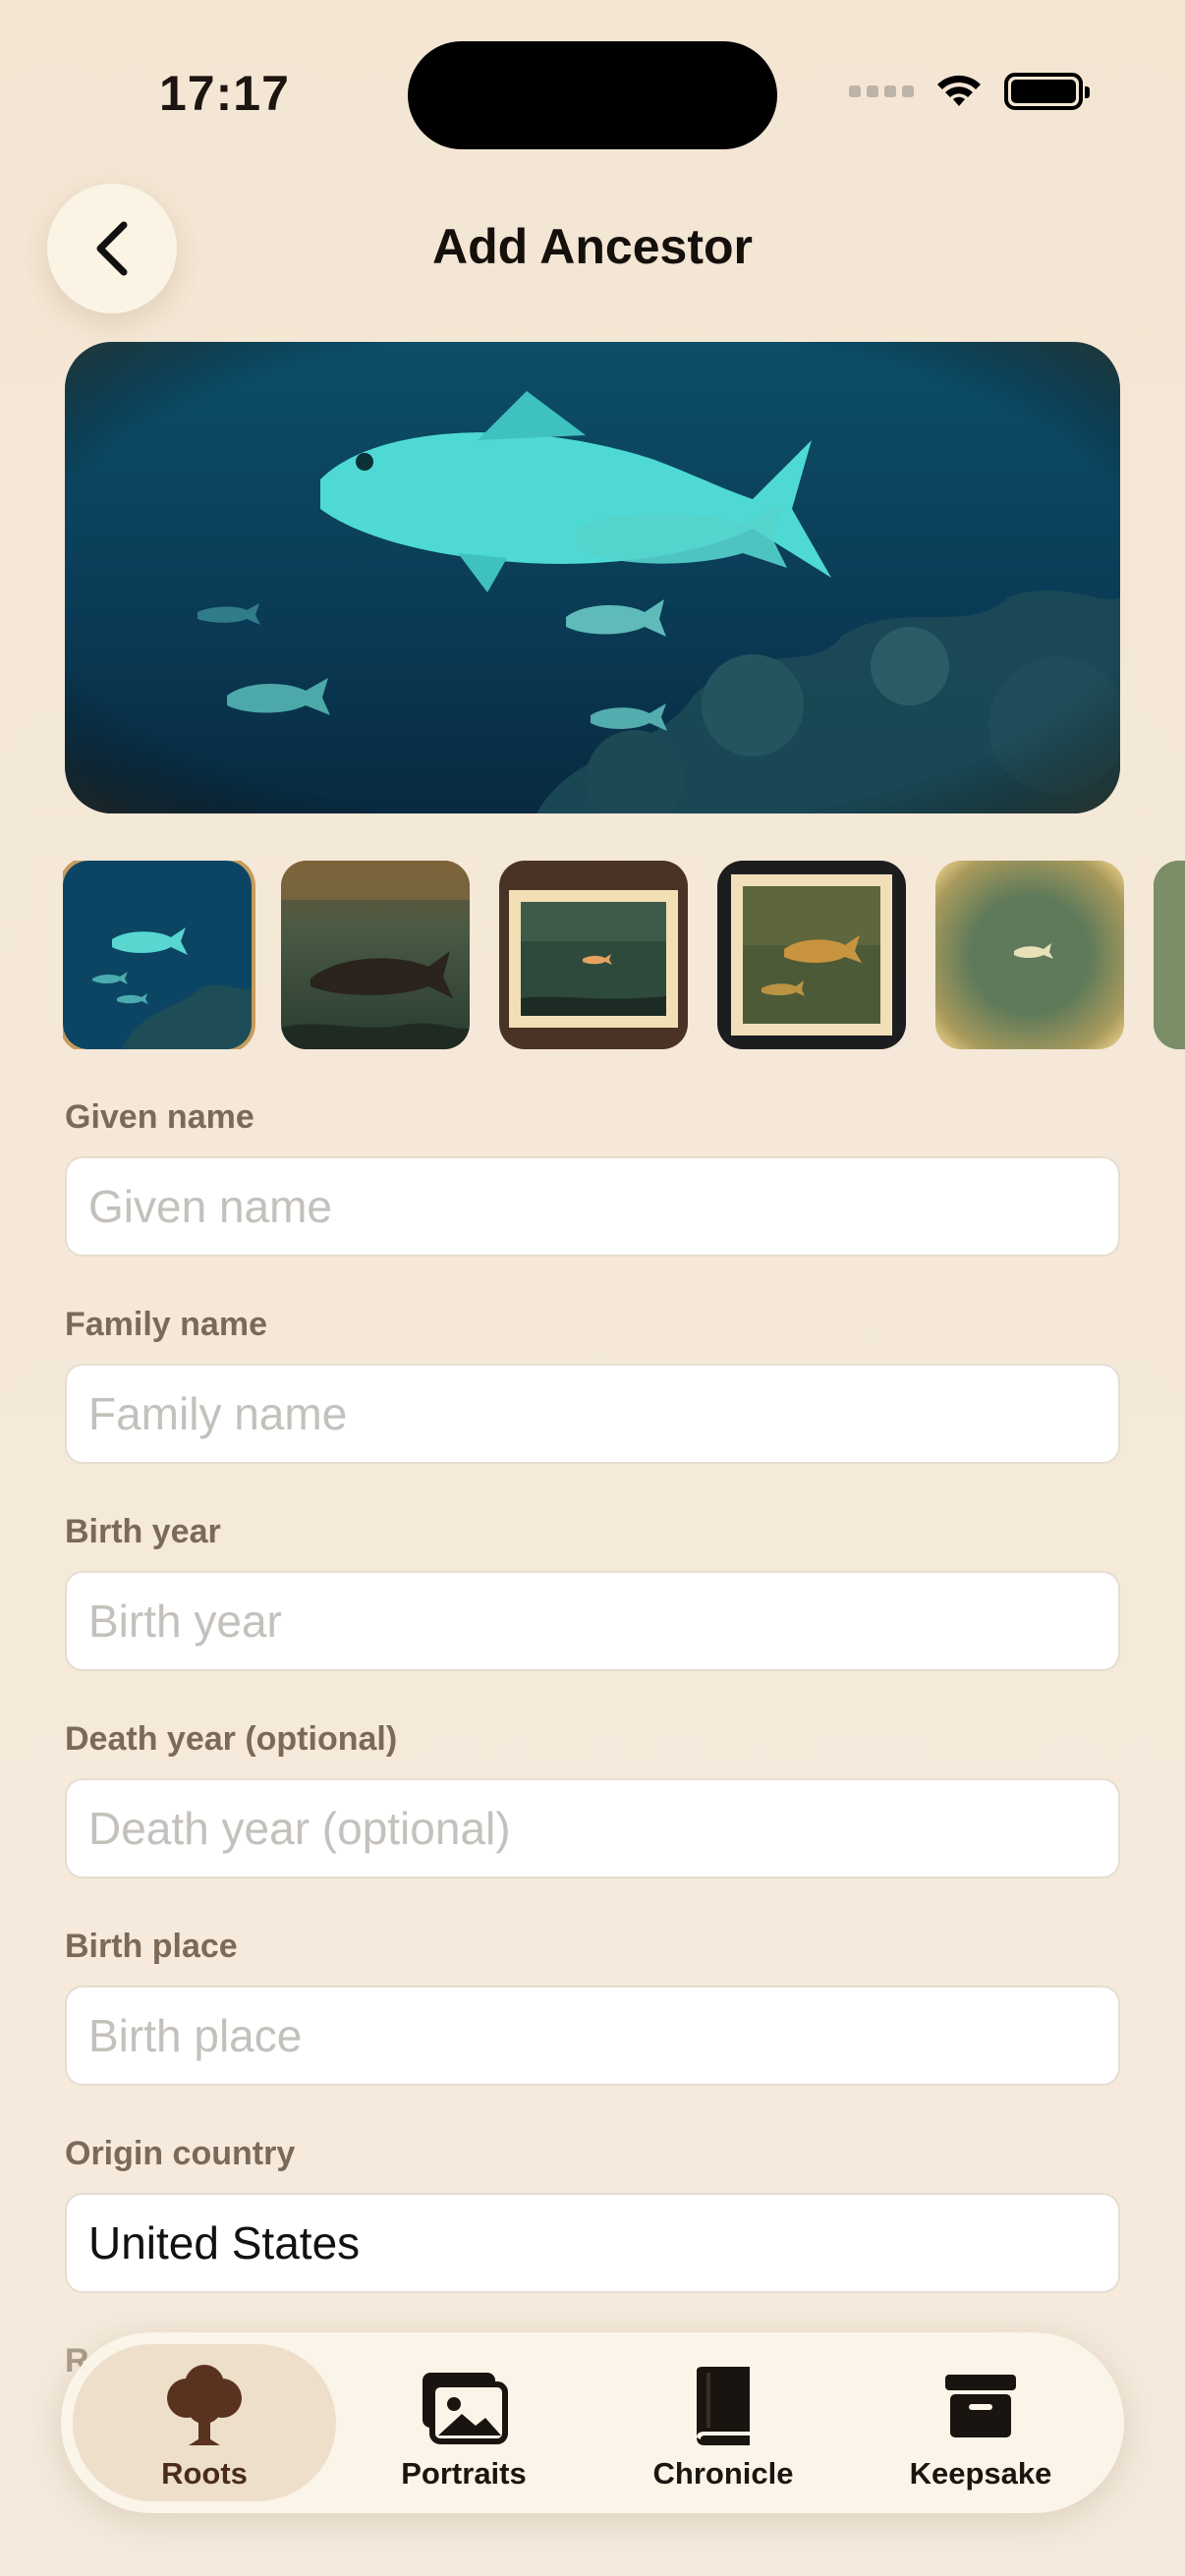 Image resolution: width=1185 pixels, height=2576 pixels. I want to click on given-name-label: Given name, so click(160, 1117).